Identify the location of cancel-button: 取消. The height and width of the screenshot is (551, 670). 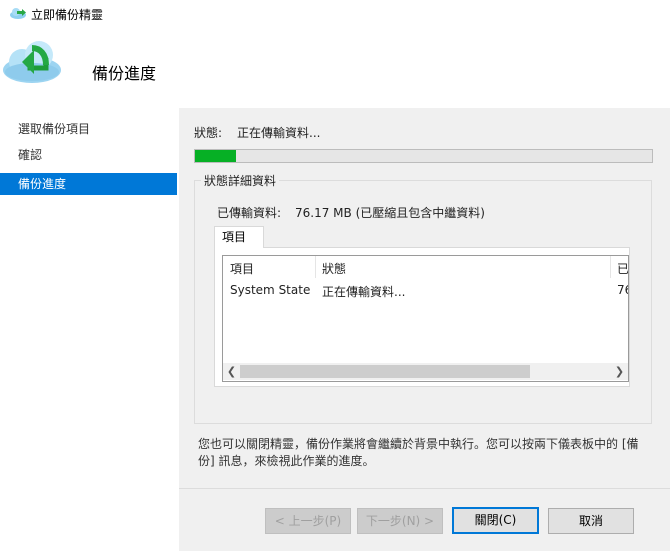
(591, 521).